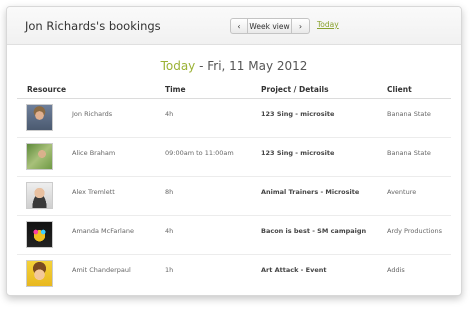 The height and width of the screenshot is (324, 470). What do you see at coordinates (328, 24) in the screenshot?
I see `today-link: Today` at bounding box center [328, 24].